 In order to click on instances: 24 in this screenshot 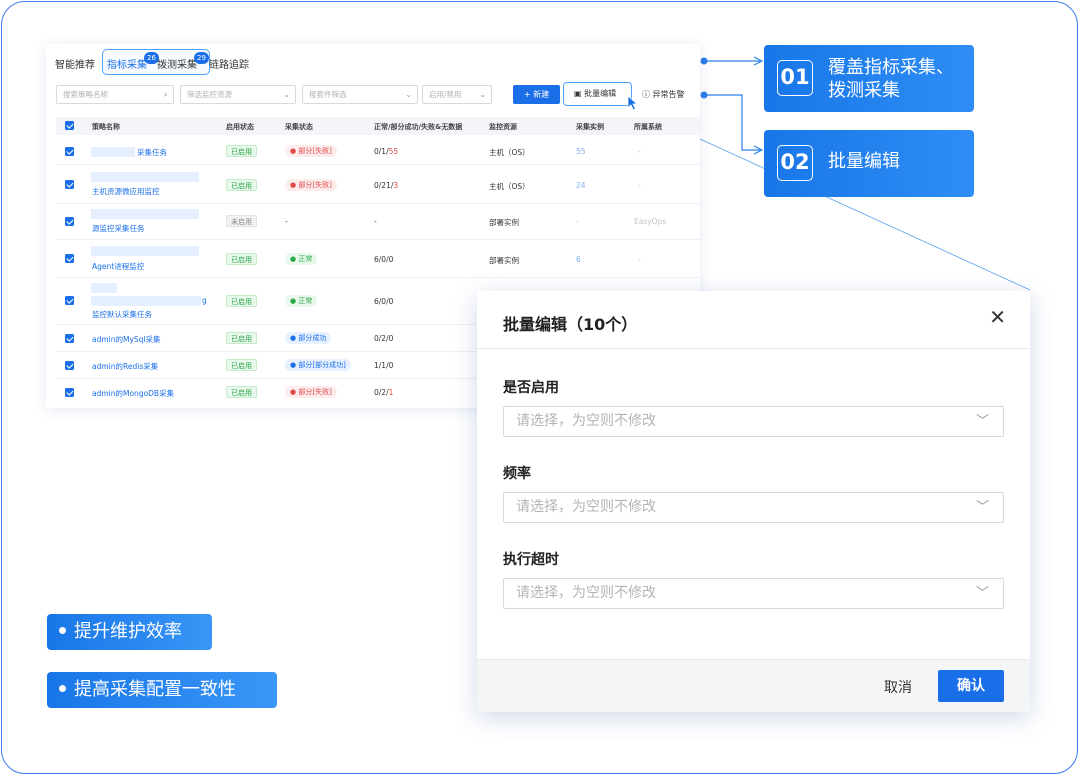, I will do `click(581, 185)`.